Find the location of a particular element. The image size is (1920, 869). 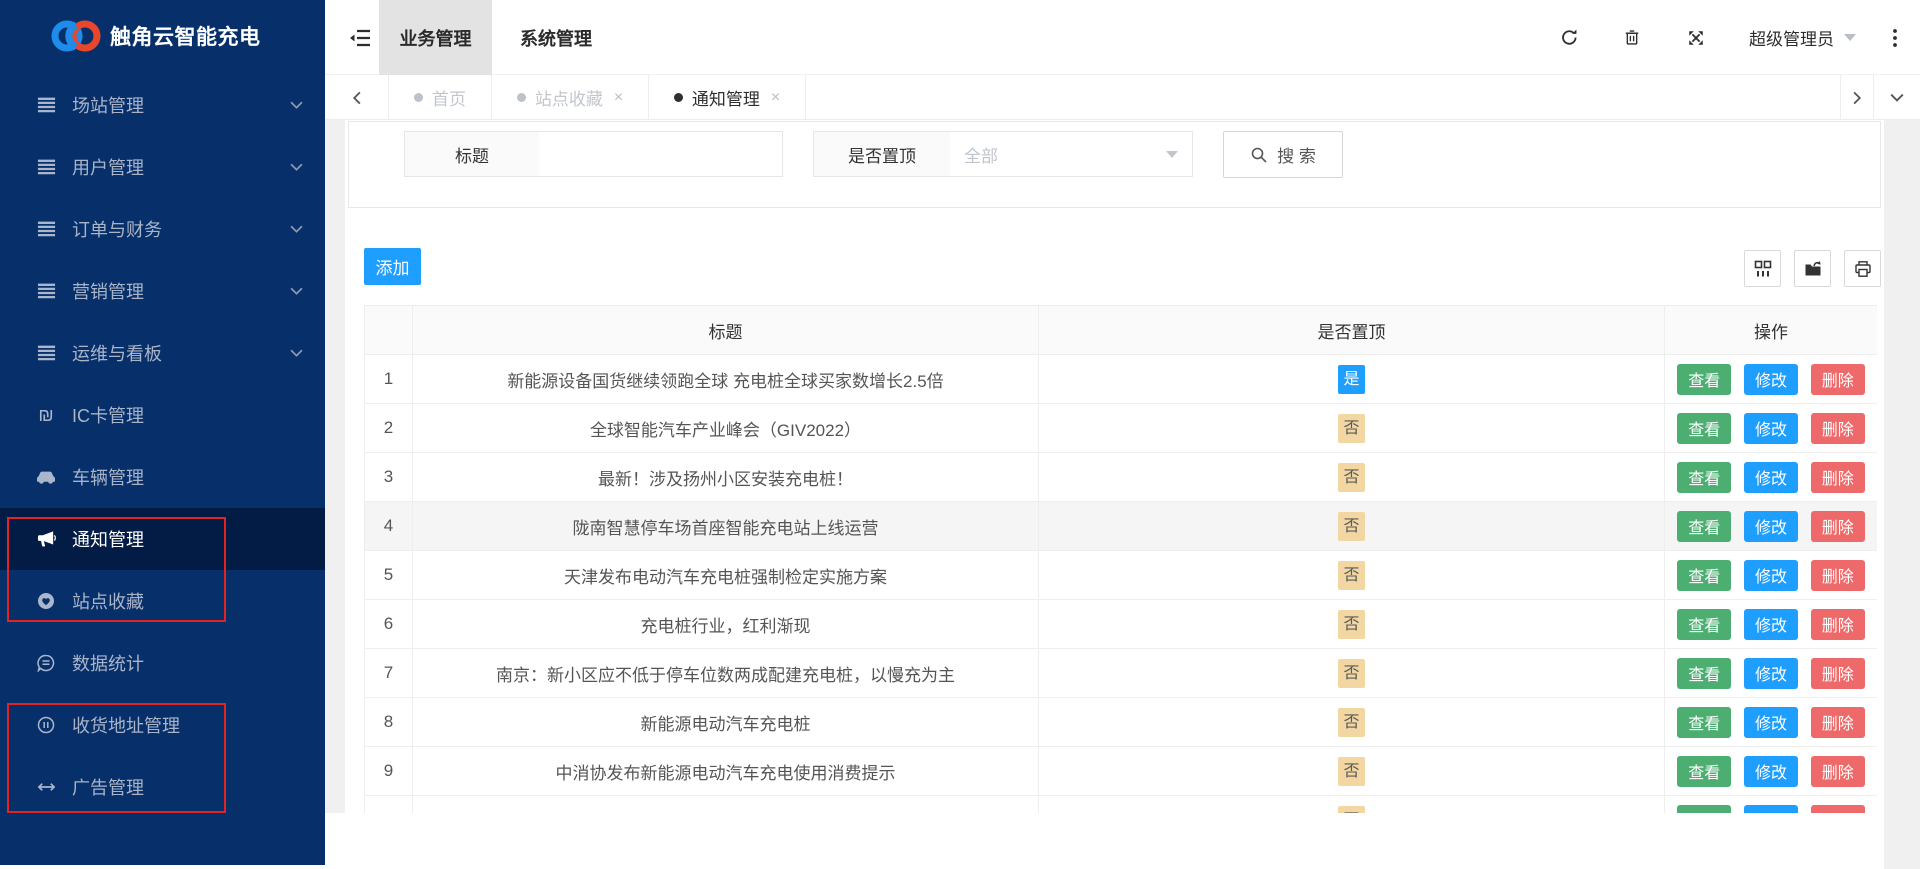

table-row: 5 天津发布电动汽车充电桩强制检定实施方案 否 查看 修改 删除 is located at coordinates (1120, 575).